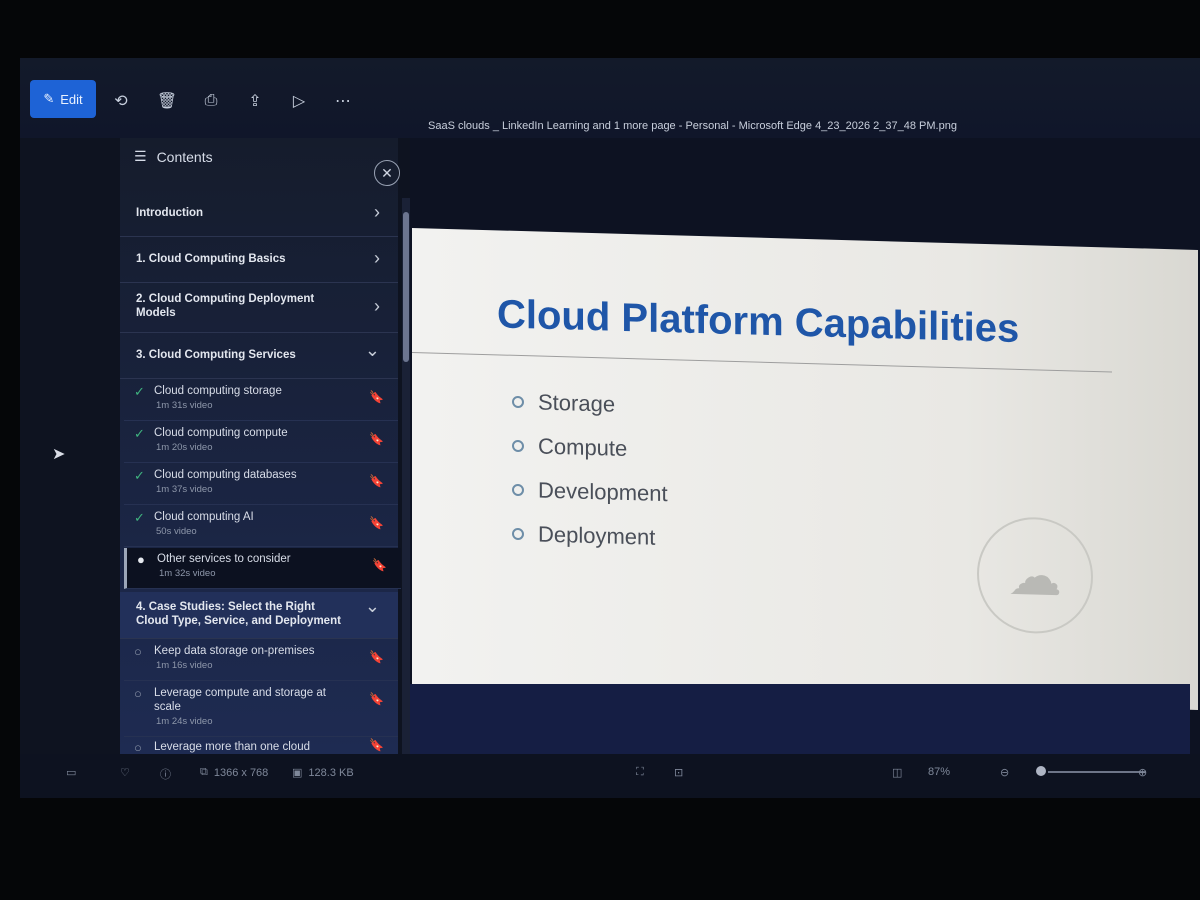 The image size is (1200, 900). I want to click on more-icon: ⋯, so click(343, 101).